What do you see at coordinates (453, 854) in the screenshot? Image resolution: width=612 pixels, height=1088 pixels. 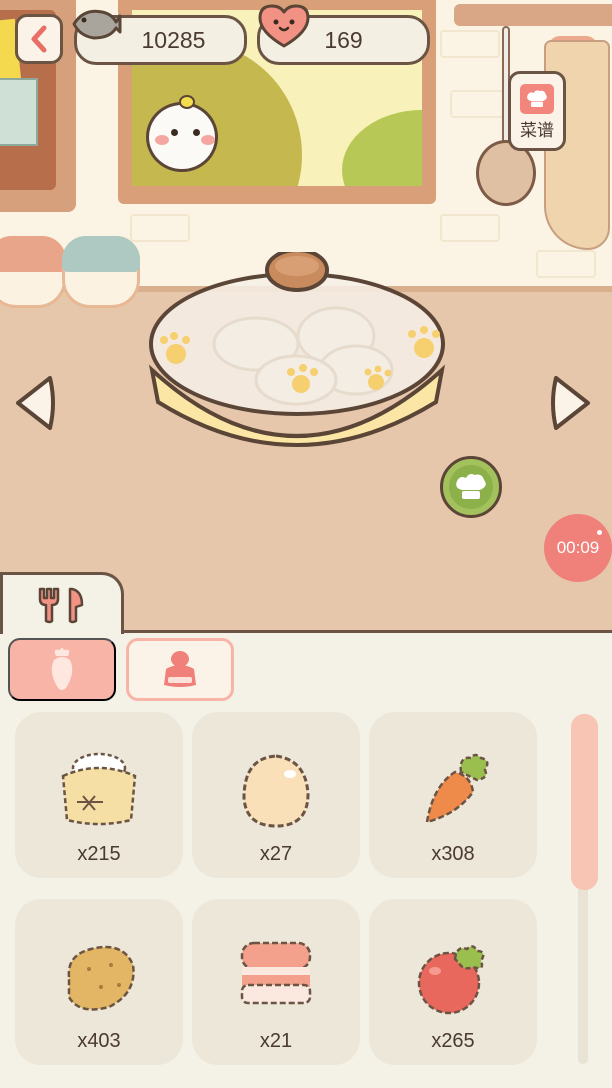 I see `ingredient-count: x308` at bounding box center [453, 854].